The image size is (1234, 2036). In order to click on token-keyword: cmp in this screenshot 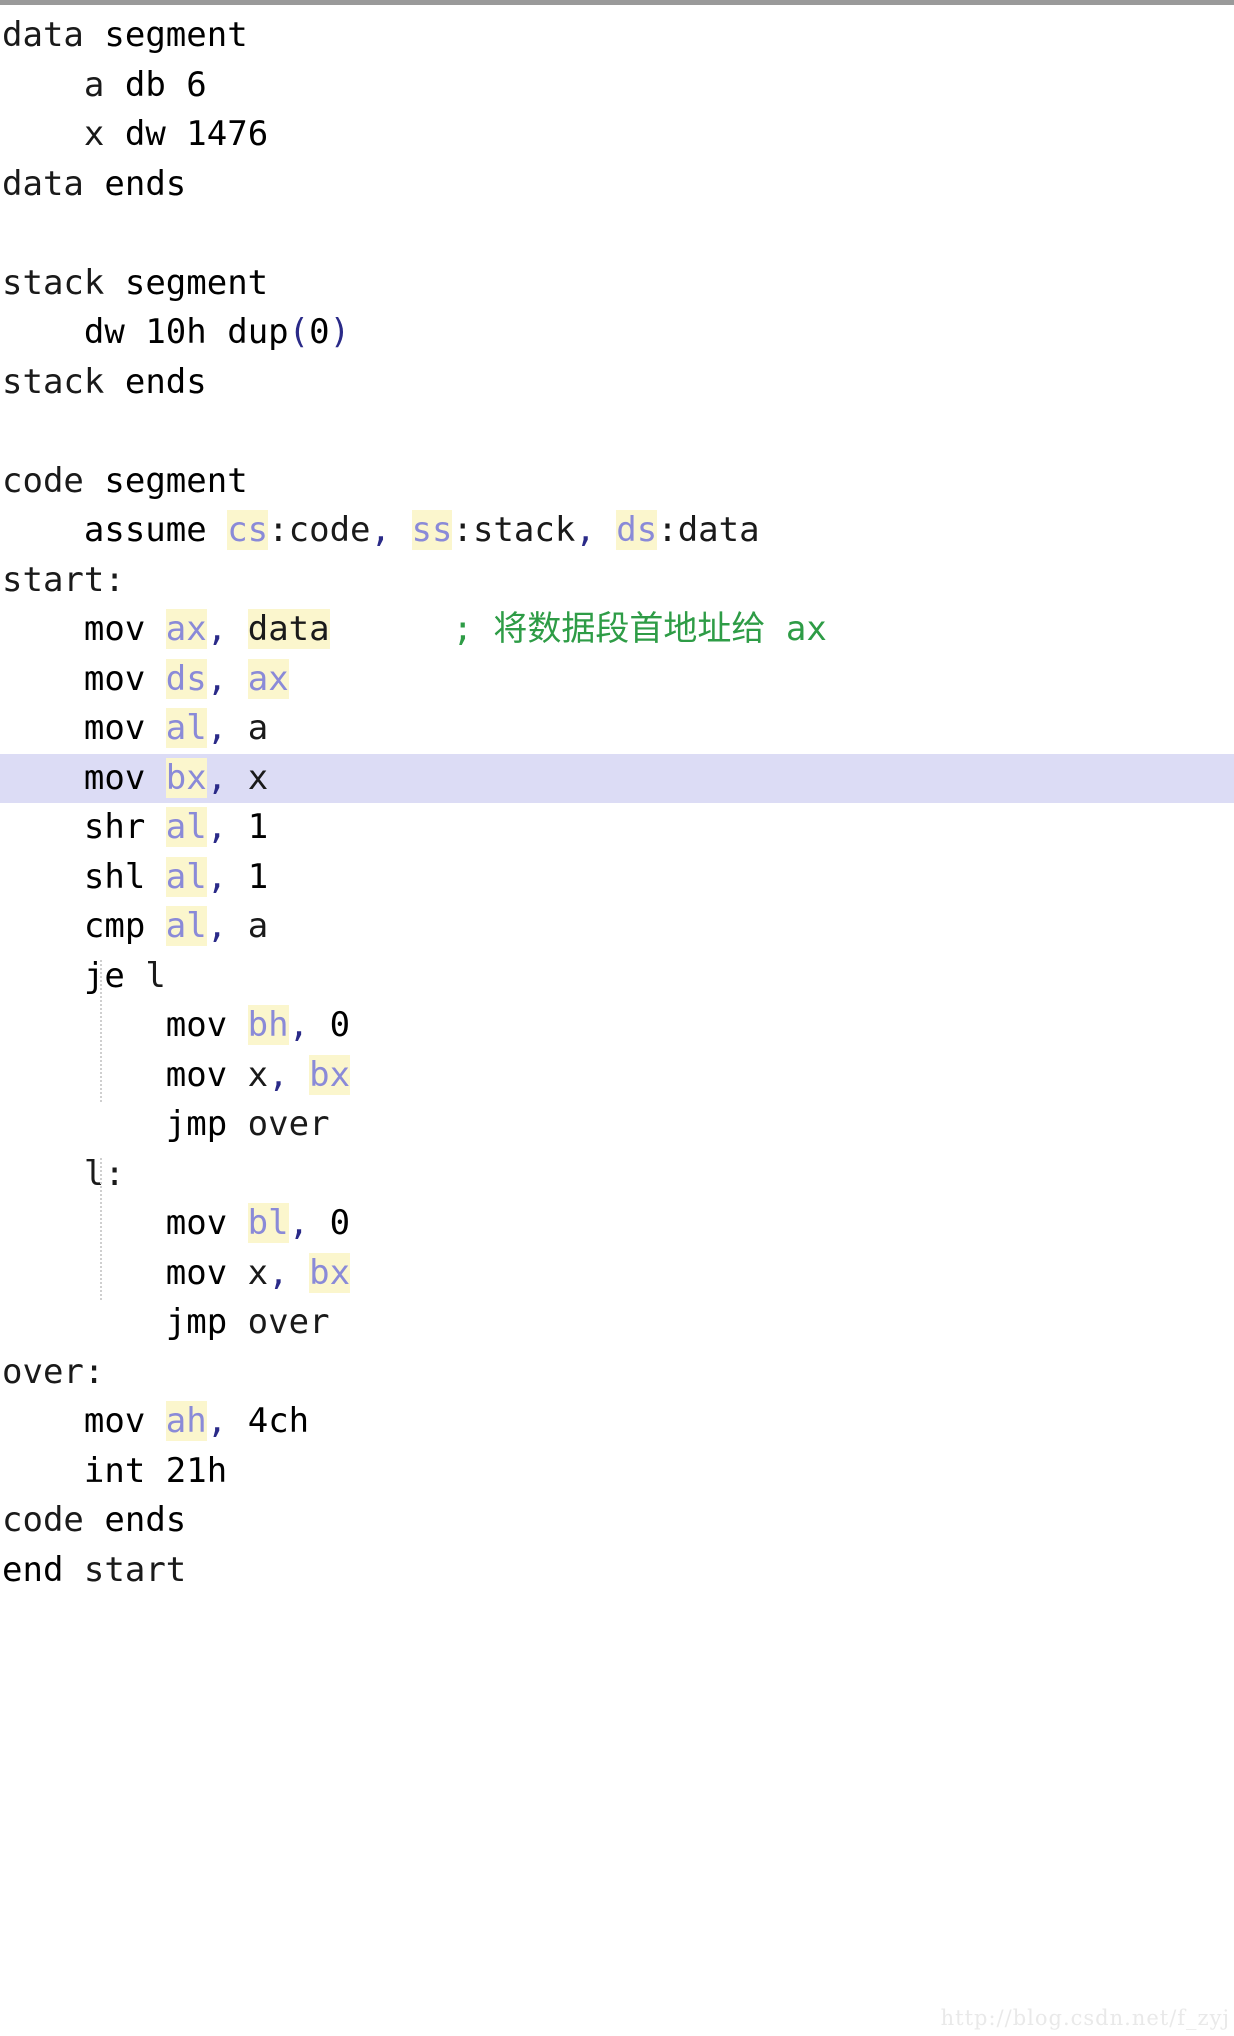, I will do `click(114, 926)`.